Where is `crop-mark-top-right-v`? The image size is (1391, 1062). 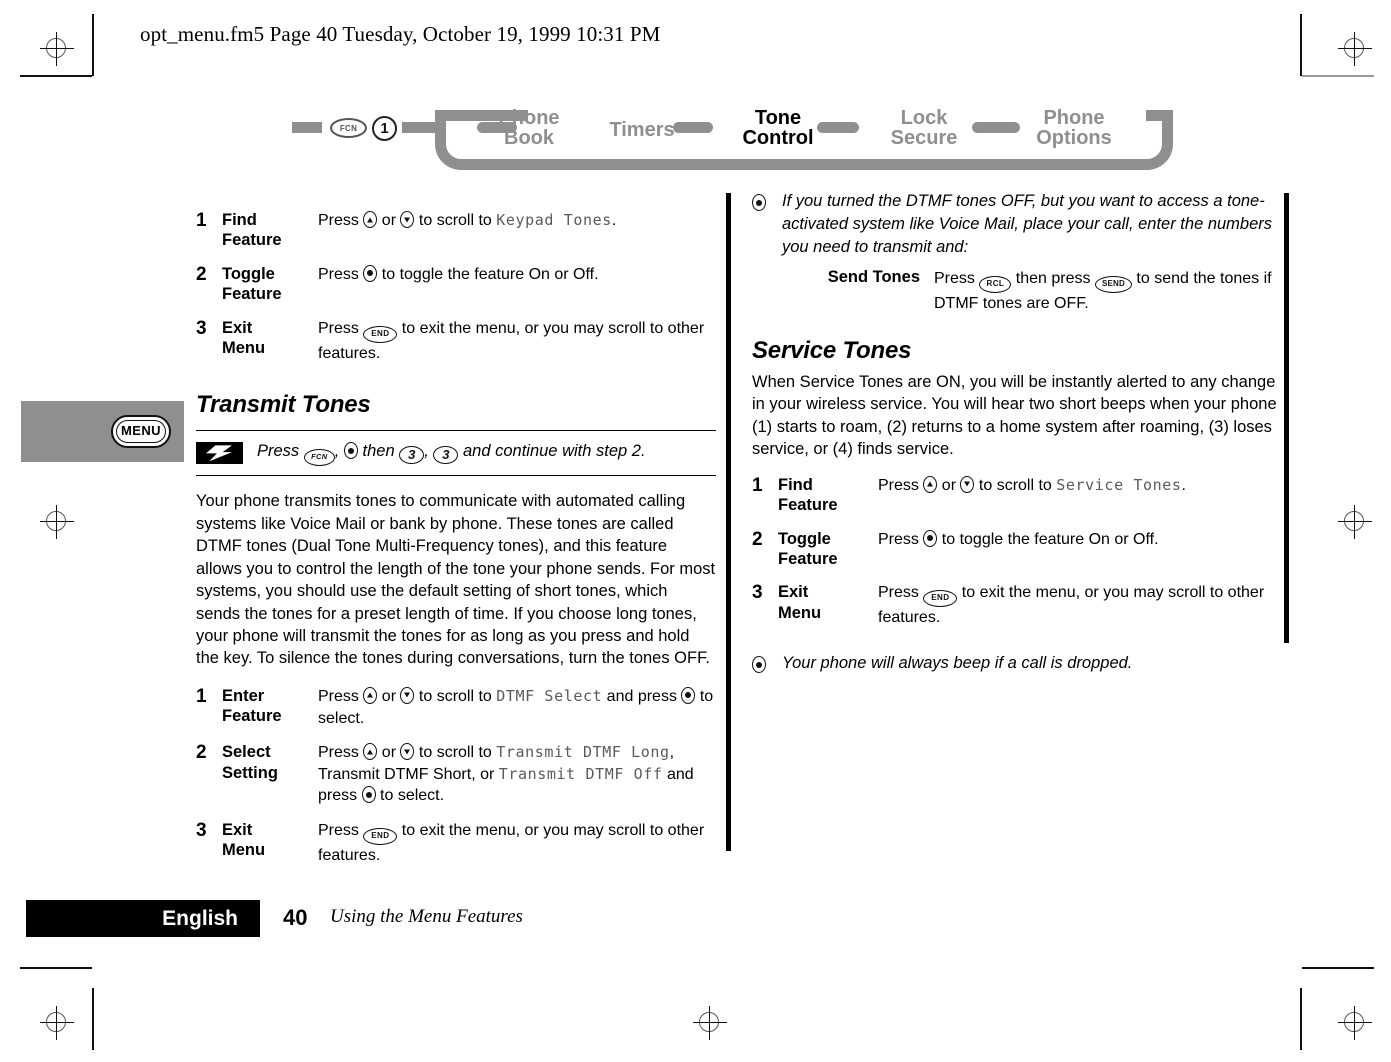
crop-mark-top-right-v is located at coordinates (1301, 45).